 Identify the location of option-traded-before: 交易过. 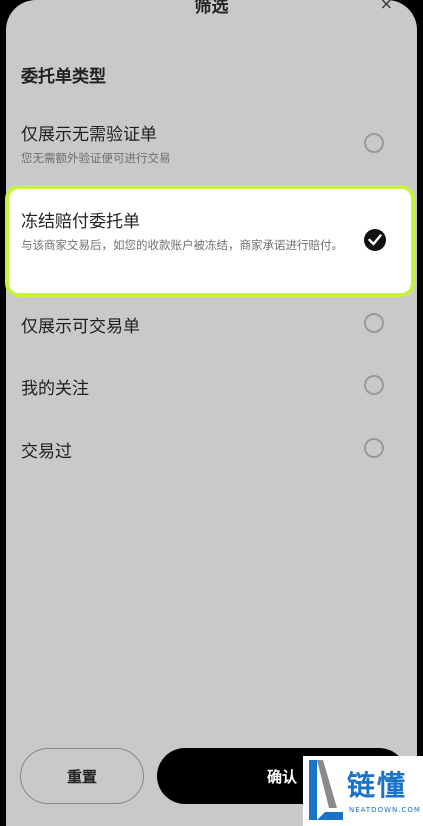
(211, 450).